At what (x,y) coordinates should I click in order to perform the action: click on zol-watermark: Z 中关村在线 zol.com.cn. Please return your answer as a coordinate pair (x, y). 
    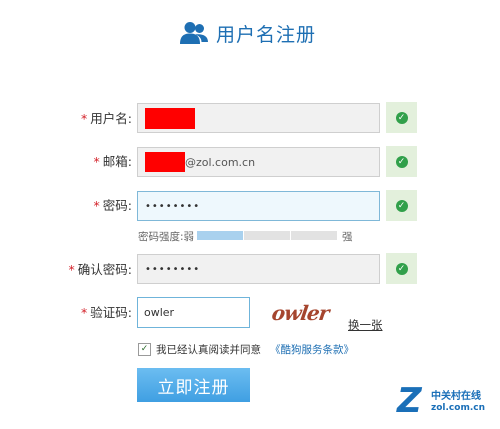
    Looking at the image, I should click on (445, 402).